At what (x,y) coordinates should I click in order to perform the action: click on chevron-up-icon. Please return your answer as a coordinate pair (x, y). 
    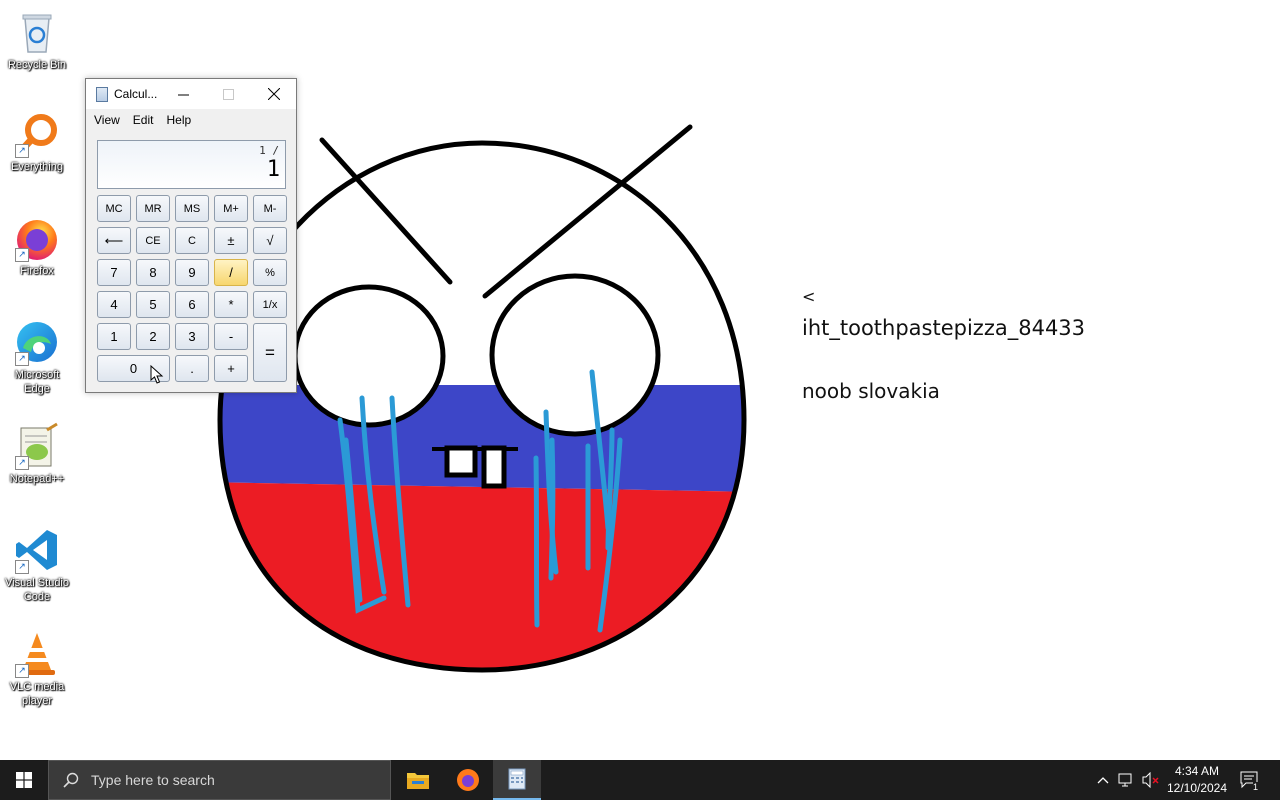
    Looking at the image, I should click on (1103, 780).